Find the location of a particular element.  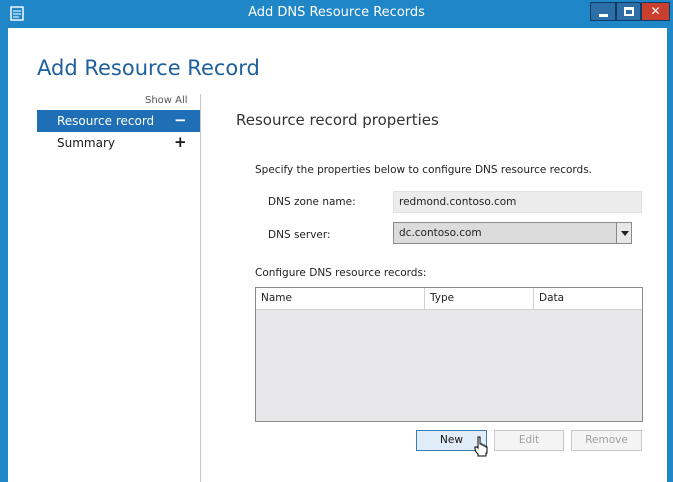

minimize-icon is located at coordinates (603, 15).